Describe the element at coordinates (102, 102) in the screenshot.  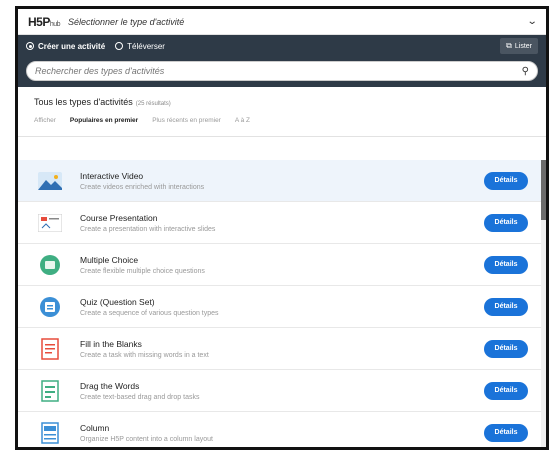
I see `results-heading: Tous les types d'activités (25 résultats)` at that location.